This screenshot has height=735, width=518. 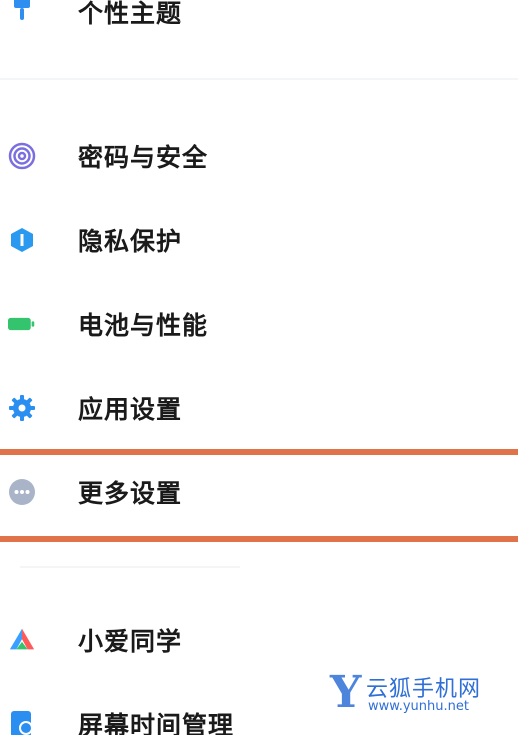 What do you see at coordinates (130, 641) in the screenshot?
I see `settings-item-label: 小爱同学` at bounding box center [130, 641].